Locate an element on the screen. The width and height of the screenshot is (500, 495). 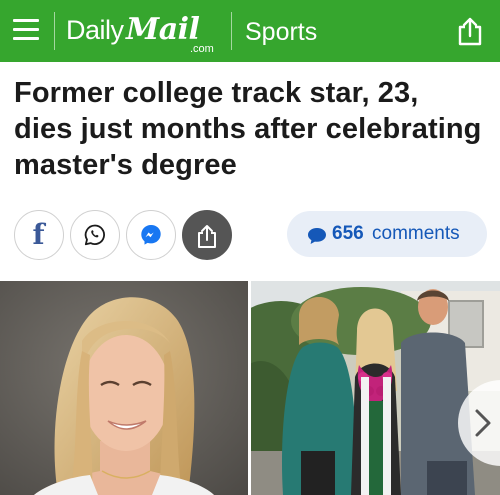
comments-button: 656 comments is located at coordinates (387, 234).